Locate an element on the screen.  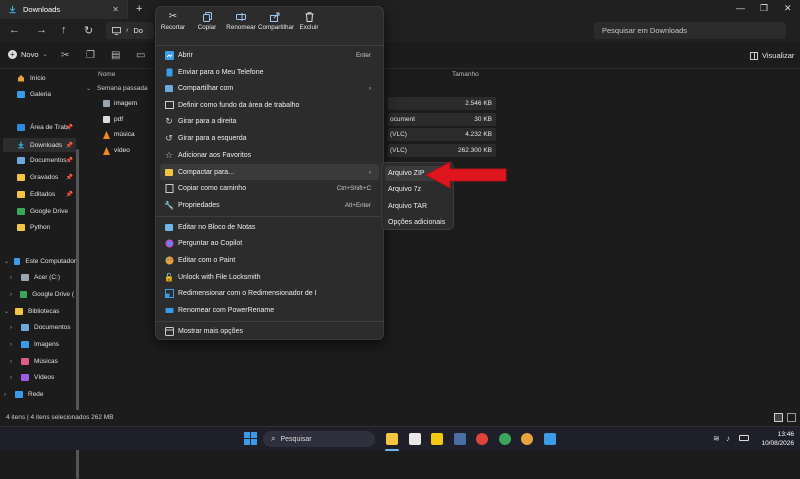
sidebar-item-gravados: Gravados 📌 is located at coordinates (45, 177).